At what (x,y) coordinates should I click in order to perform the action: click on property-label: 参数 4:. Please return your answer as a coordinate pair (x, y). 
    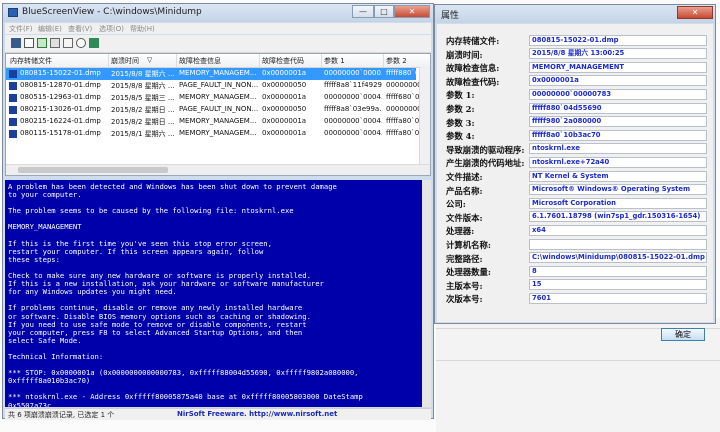
    Looking at the image, I should click on (460, 136).